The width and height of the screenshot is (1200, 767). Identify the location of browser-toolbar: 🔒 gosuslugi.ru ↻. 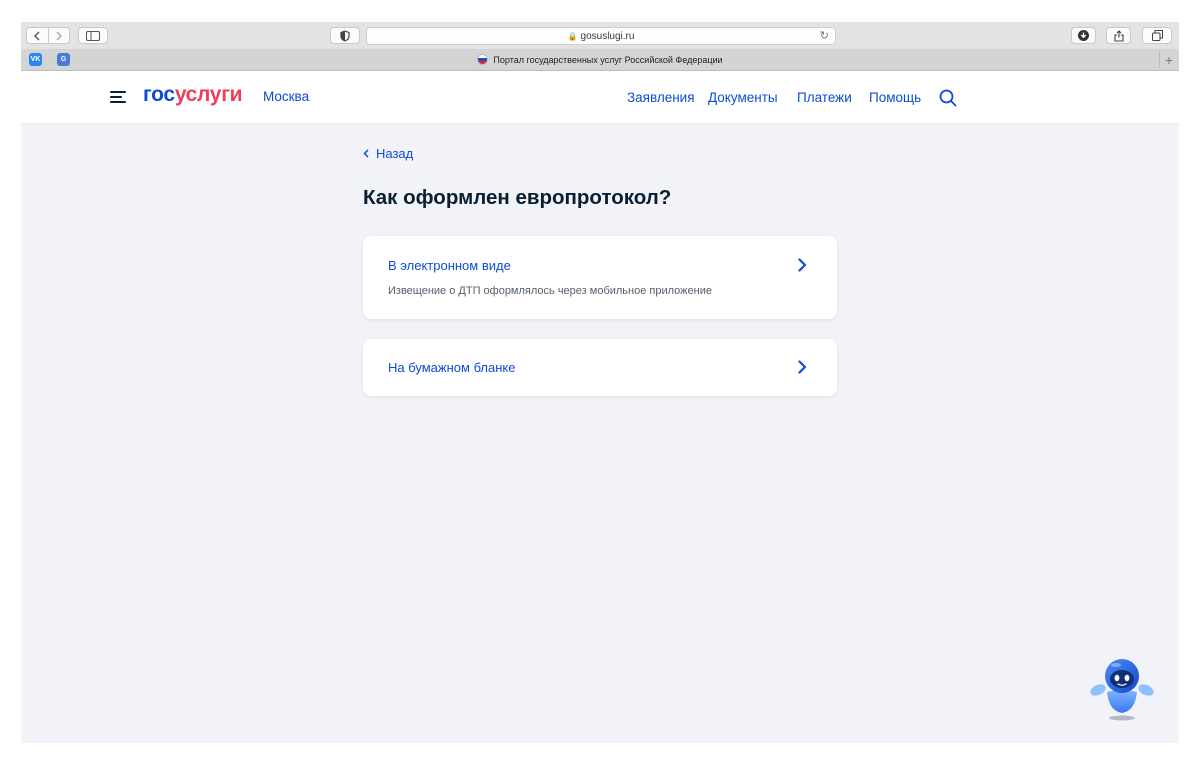
(600, 35).